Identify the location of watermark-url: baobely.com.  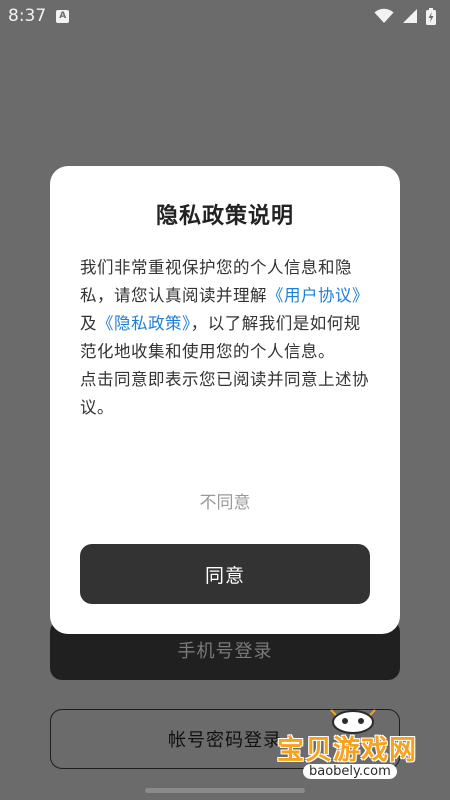
(350, 771).